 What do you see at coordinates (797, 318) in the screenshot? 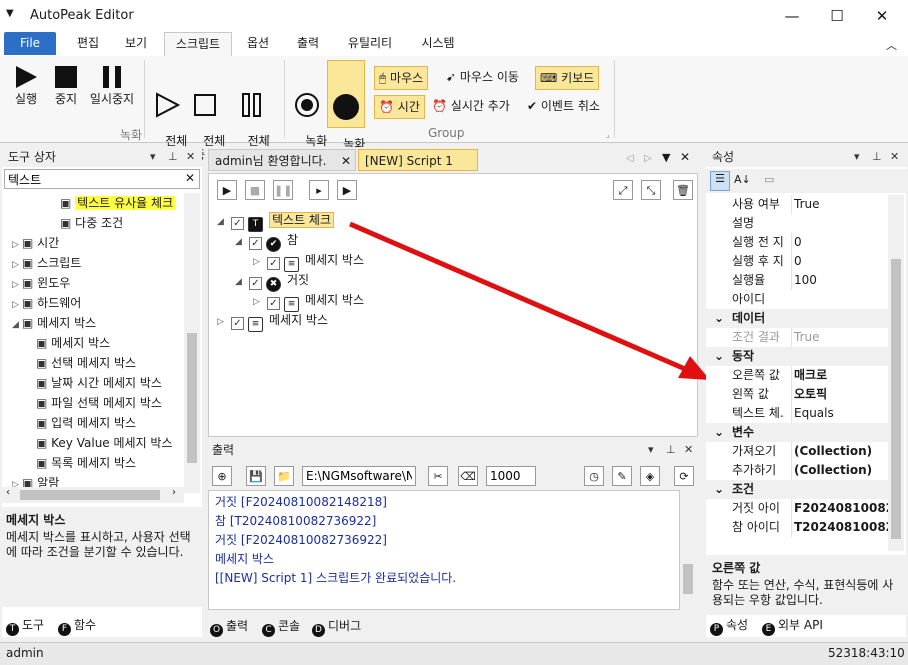
I see `property-category: ⌄ 데이터` at bounding box center [797, 318].